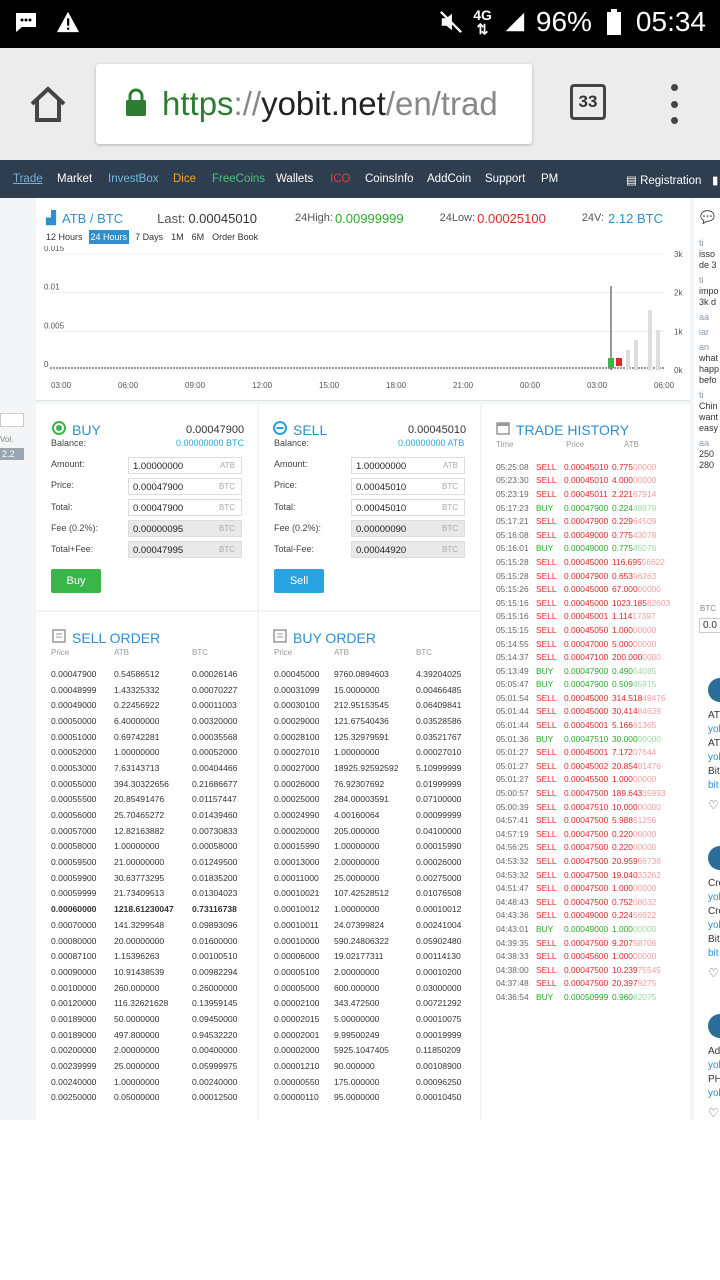 The height and width of the screenshot is (1280, 720). I want to click on pair-name: ATB / BTC, so click(92, 218).